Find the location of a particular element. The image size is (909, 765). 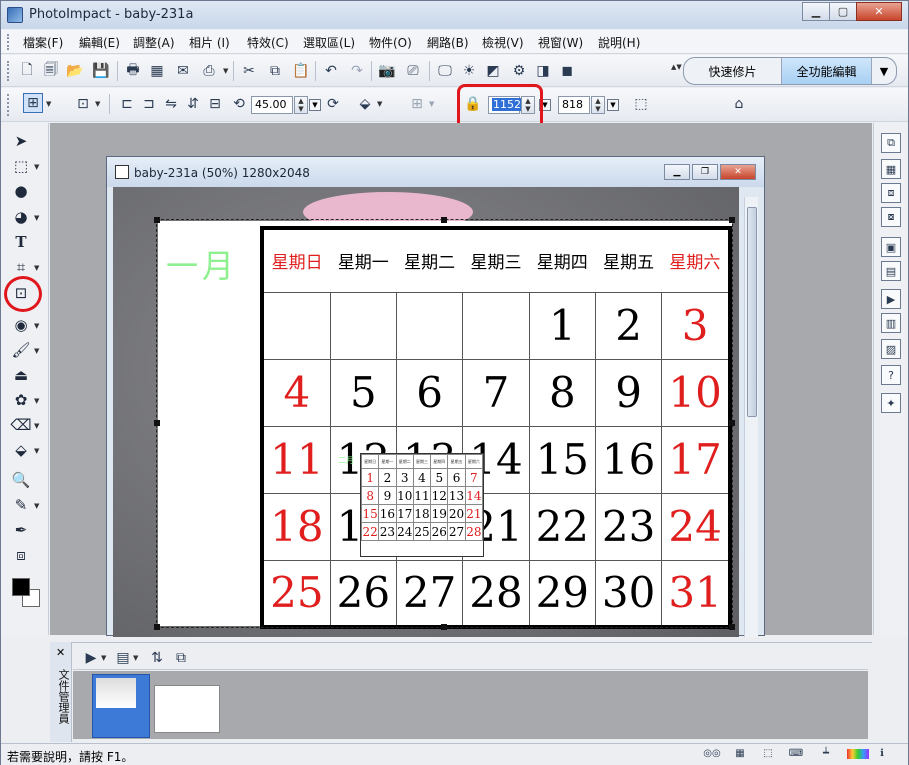

menu-help: 說明(H) is located at coordinates (619, 42).